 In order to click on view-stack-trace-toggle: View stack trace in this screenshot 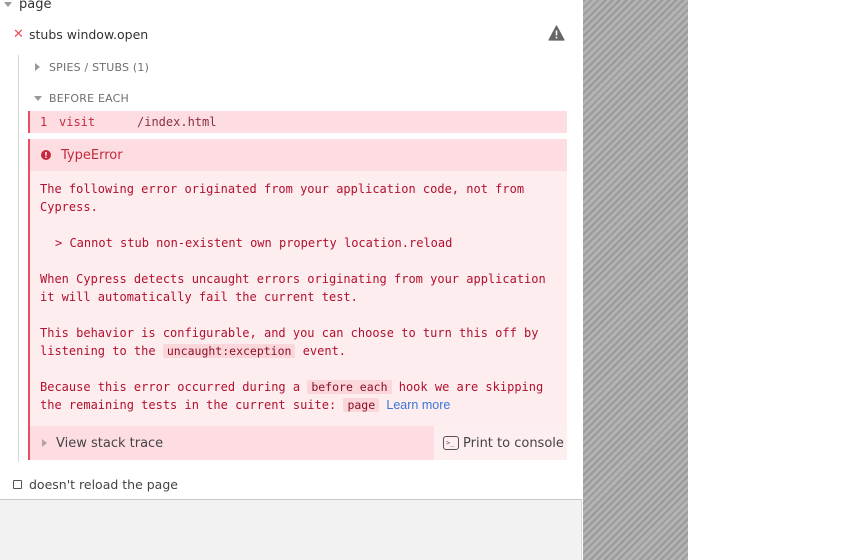, I will do `click(232, 443)`.